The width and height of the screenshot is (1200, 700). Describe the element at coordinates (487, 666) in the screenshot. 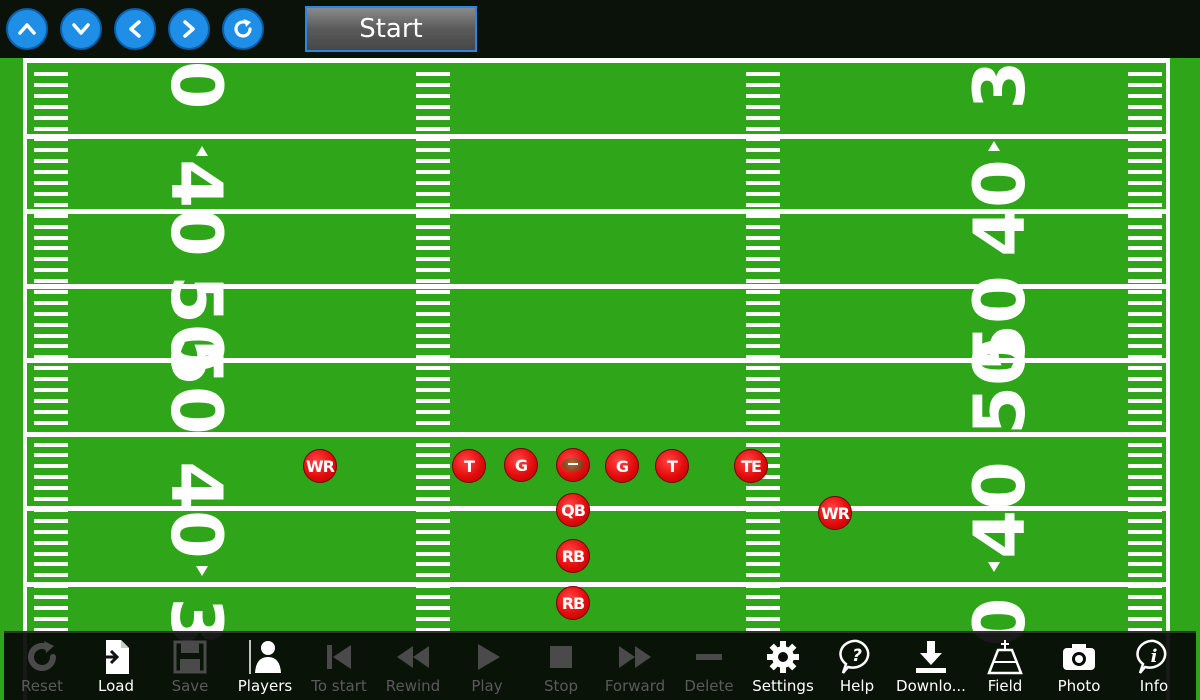

I see `play-button: Play` at that location.